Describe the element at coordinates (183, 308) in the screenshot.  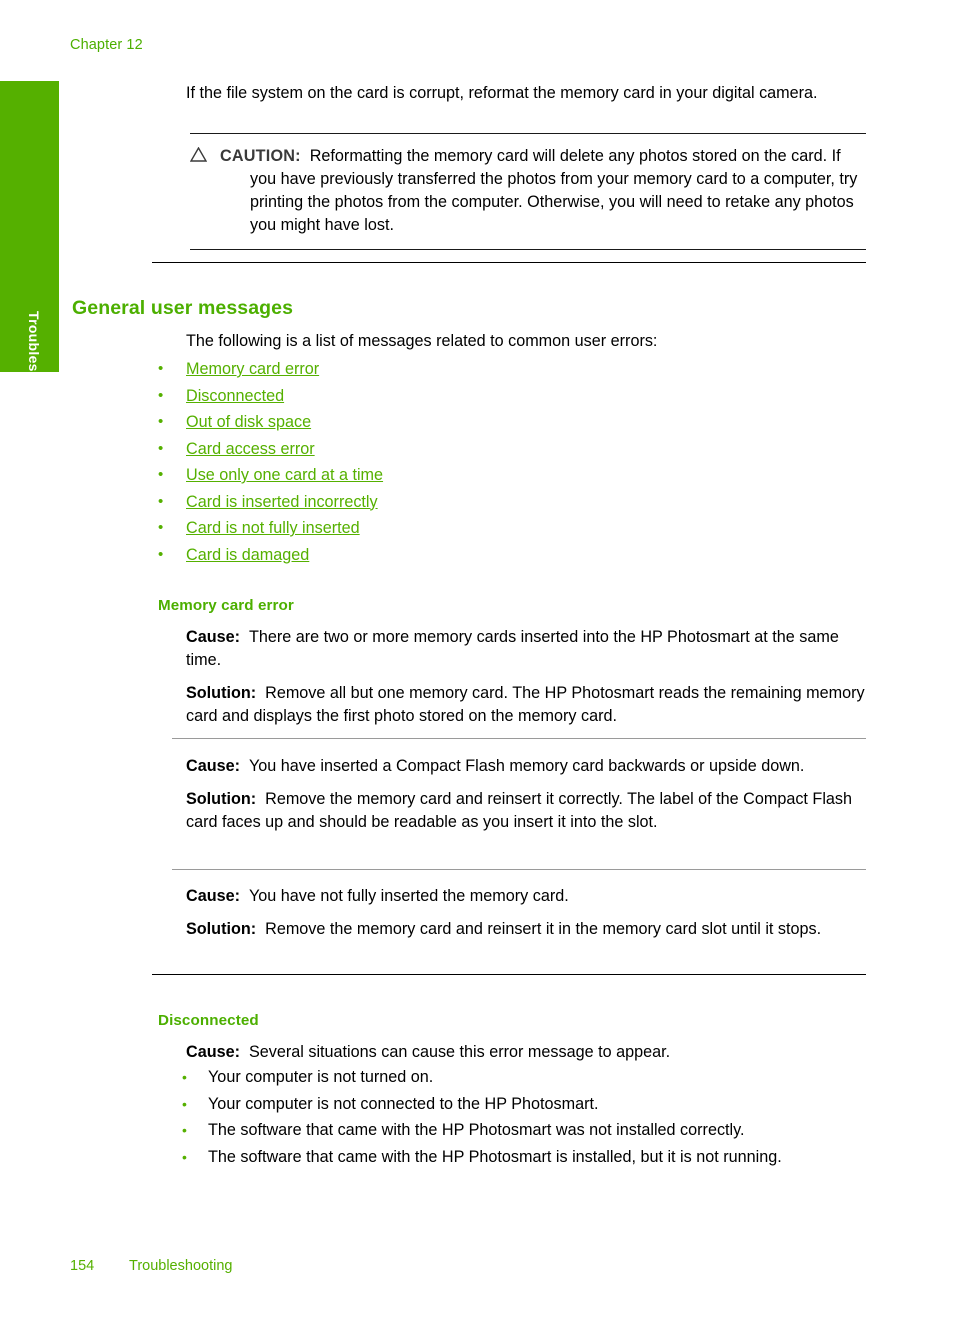
I see `heading-general-user-messages: General user messages` at that location.